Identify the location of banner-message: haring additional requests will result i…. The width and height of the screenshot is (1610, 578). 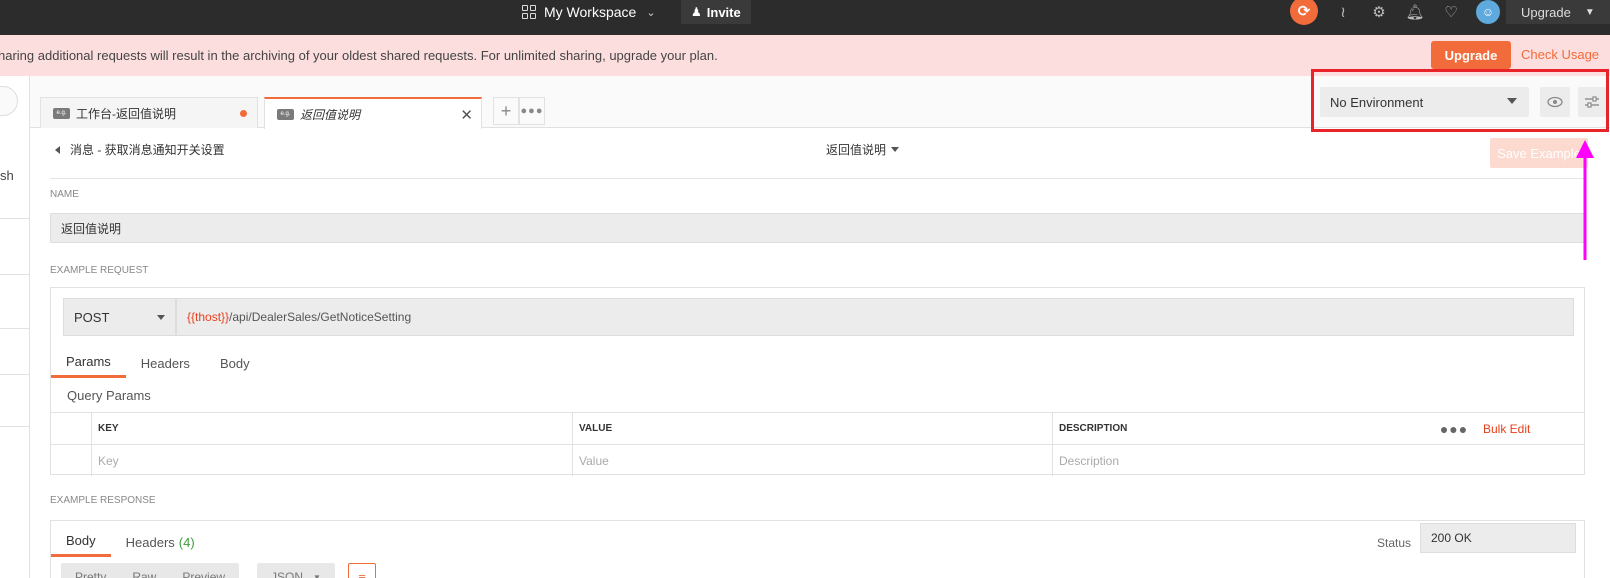
(359, 55).